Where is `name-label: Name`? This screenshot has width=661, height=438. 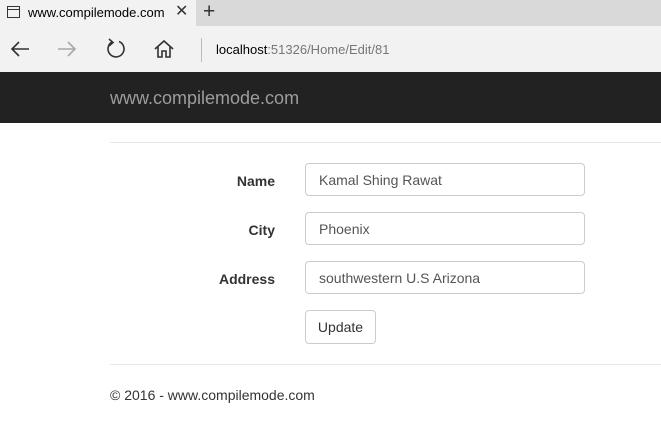
name-label: Name is located at coordinates (255, 181).